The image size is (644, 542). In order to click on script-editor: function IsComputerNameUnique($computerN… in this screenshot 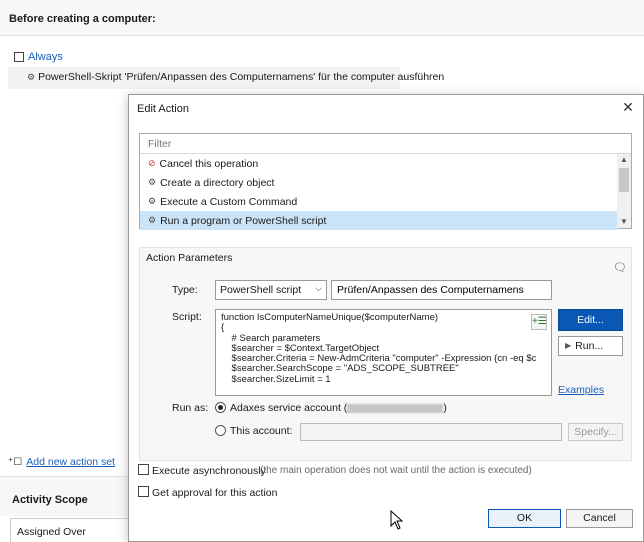, I will do `click(383, 352)`.